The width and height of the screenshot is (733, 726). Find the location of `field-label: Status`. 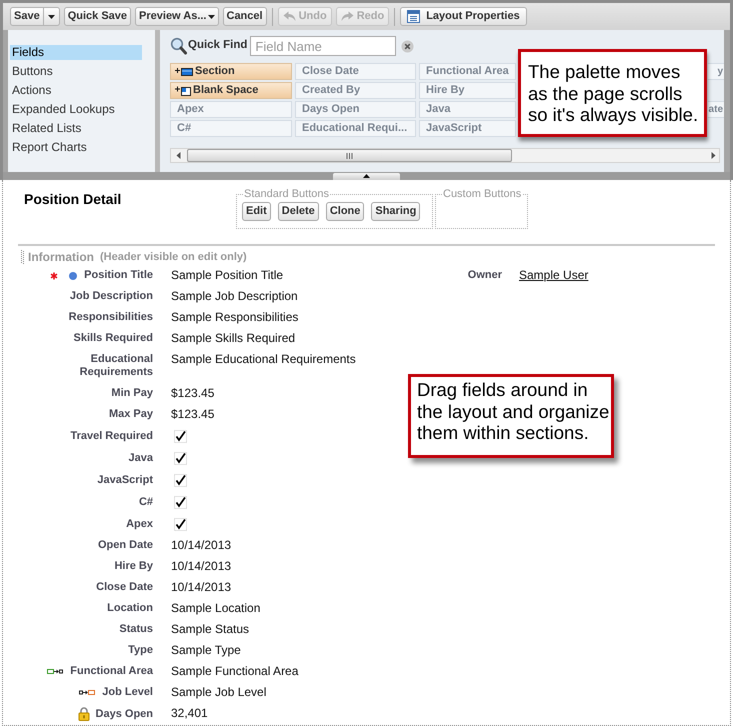

field-label: Status is located at coordinates (136, 629).